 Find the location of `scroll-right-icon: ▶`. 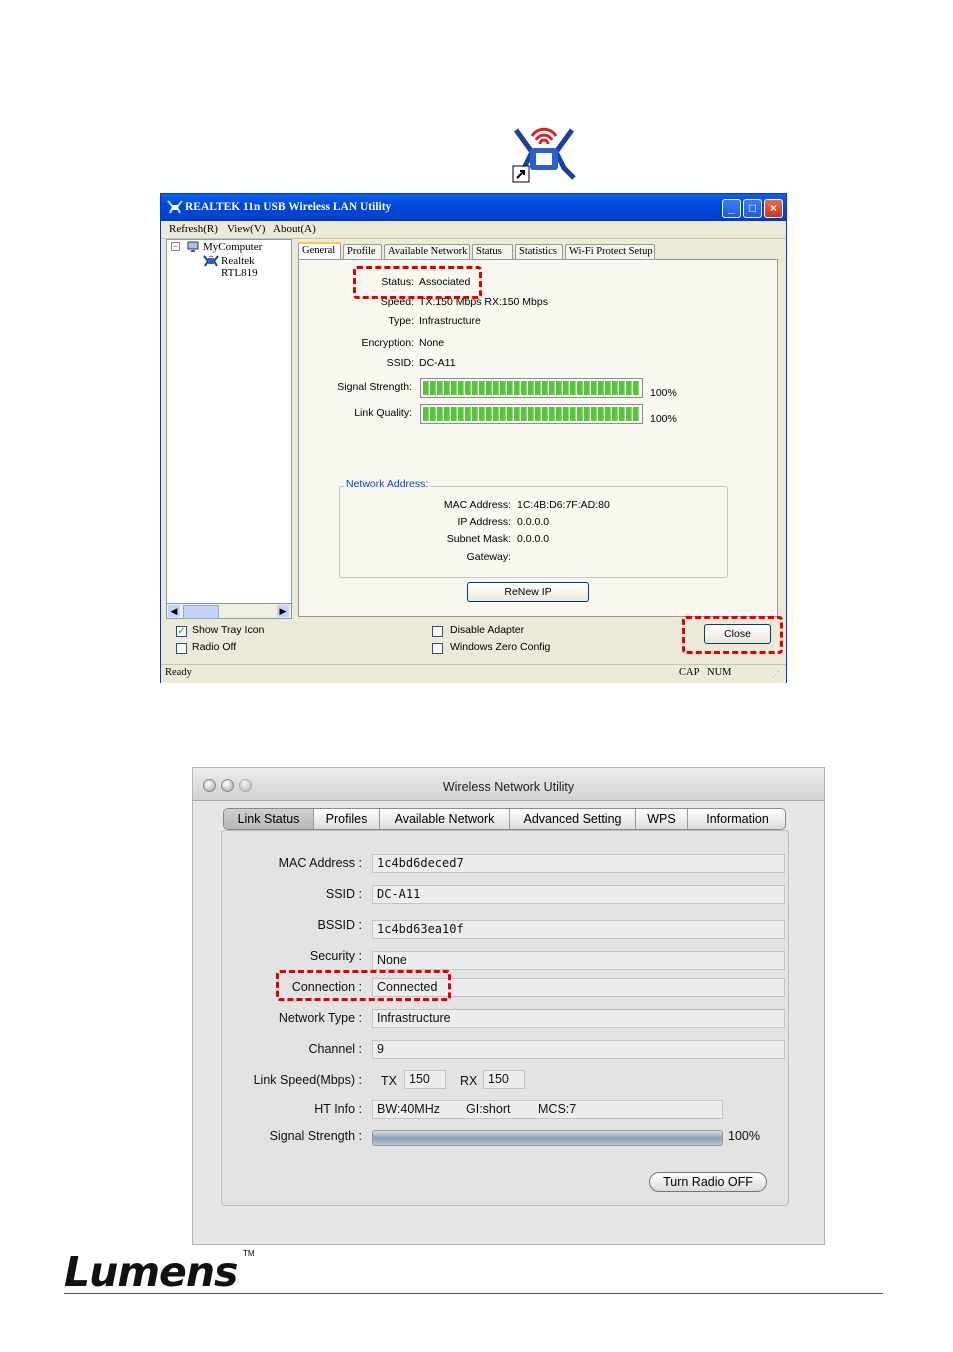

scroll-right-icon: ▶ is located at coordinates (283, 611).